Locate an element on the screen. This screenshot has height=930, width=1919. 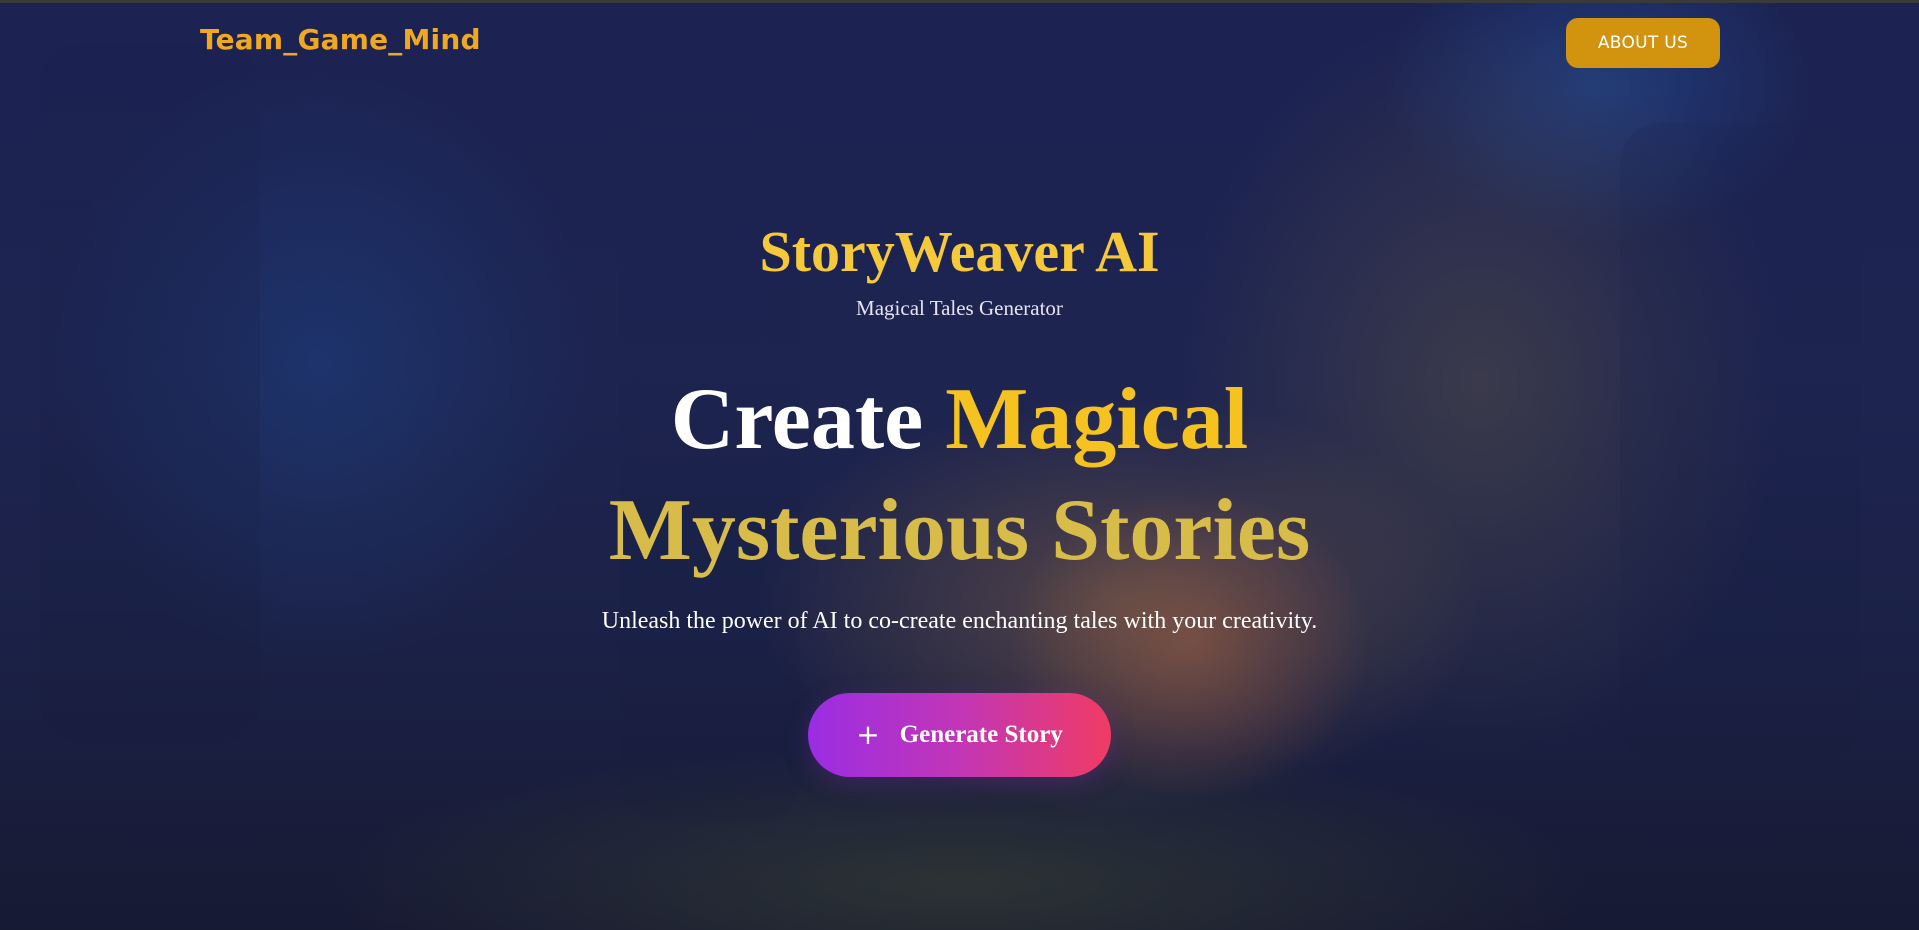
about-us-button: ABOUT US is located at coordinates (1643, 43).